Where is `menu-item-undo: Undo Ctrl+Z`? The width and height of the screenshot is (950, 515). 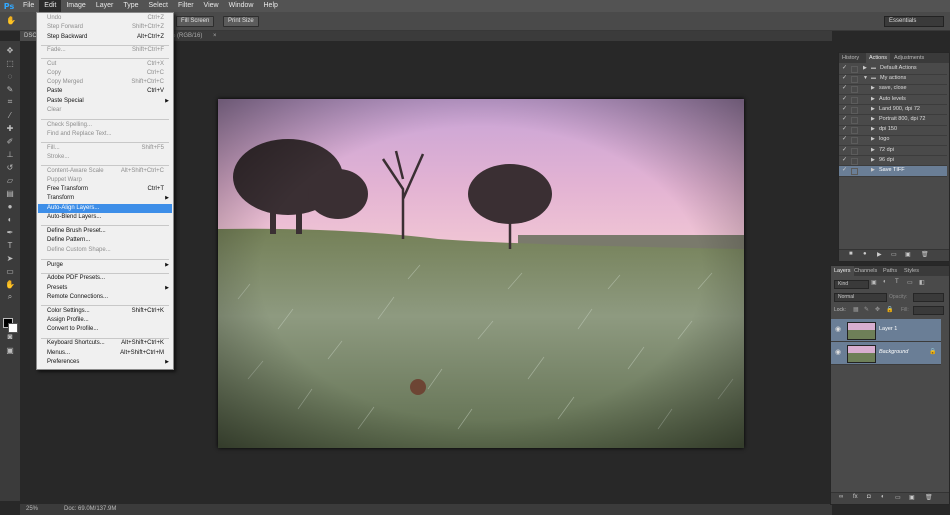 menu-item-undo: Undo Ctrl+Z is located at coordinates (105, 18).